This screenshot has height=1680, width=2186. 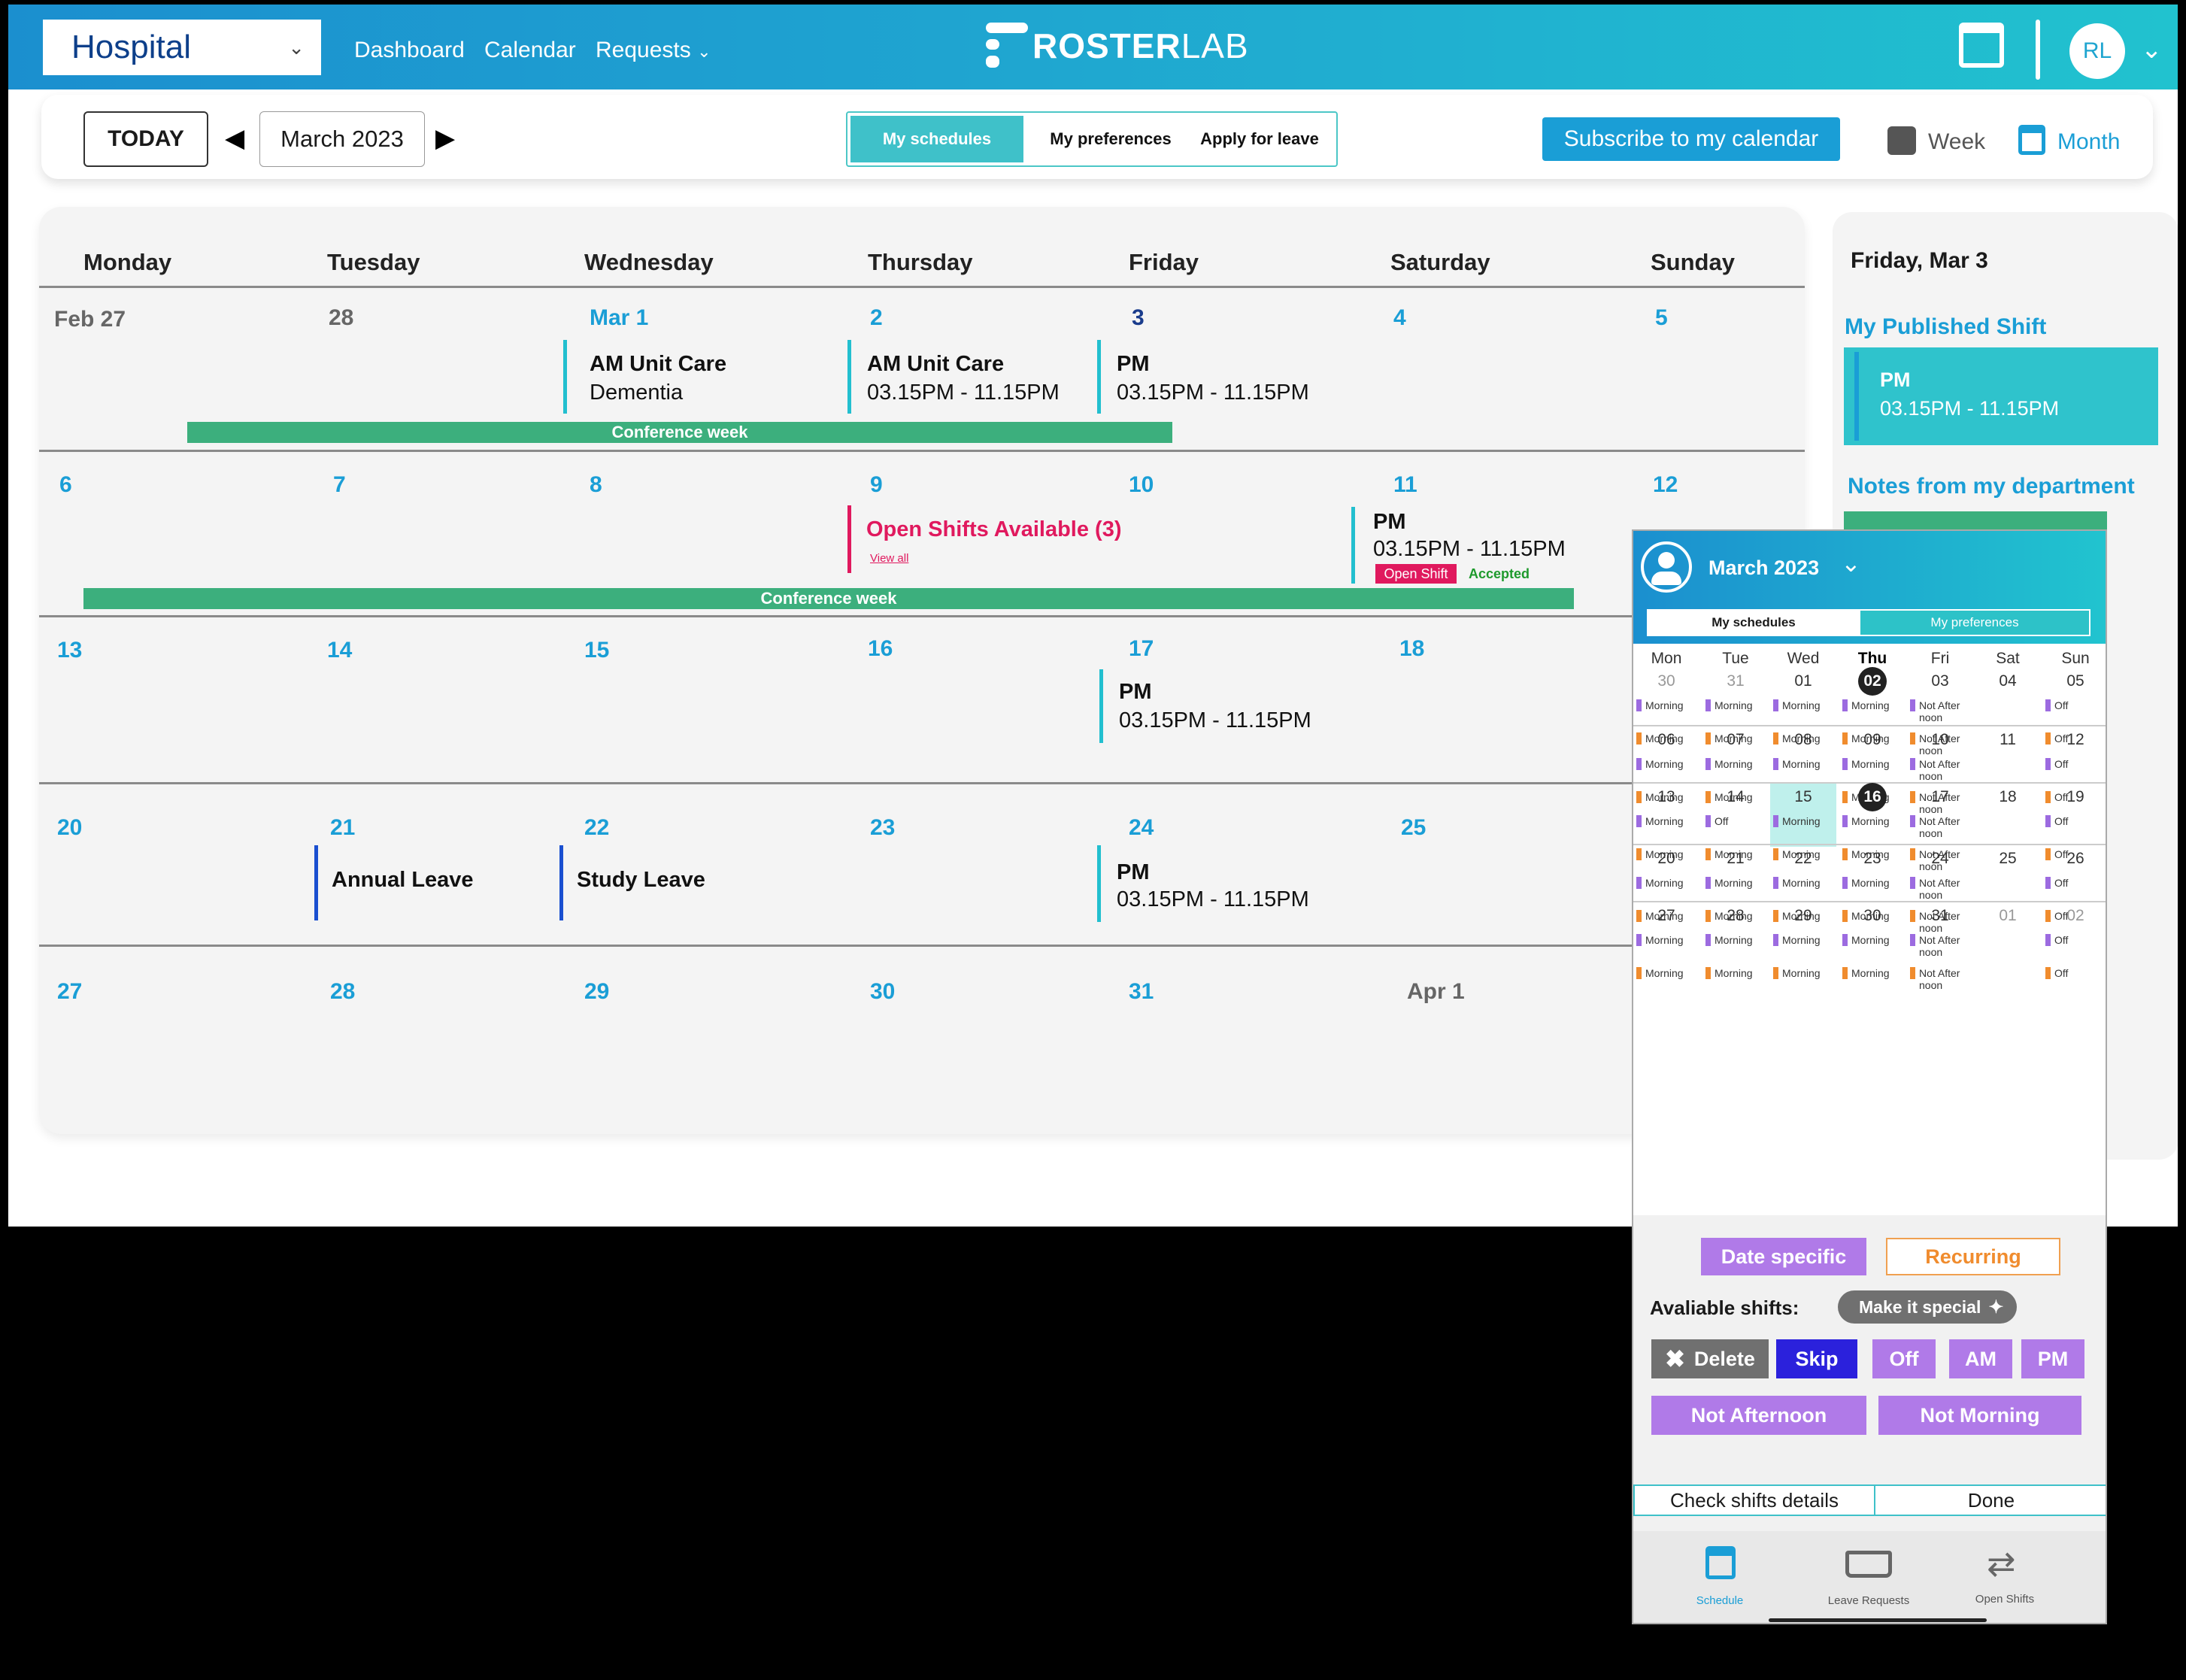 What do you see at coordinates (339, 485) in the screenshot?
I see `day-number: 7` at bounding box center [339, 485].